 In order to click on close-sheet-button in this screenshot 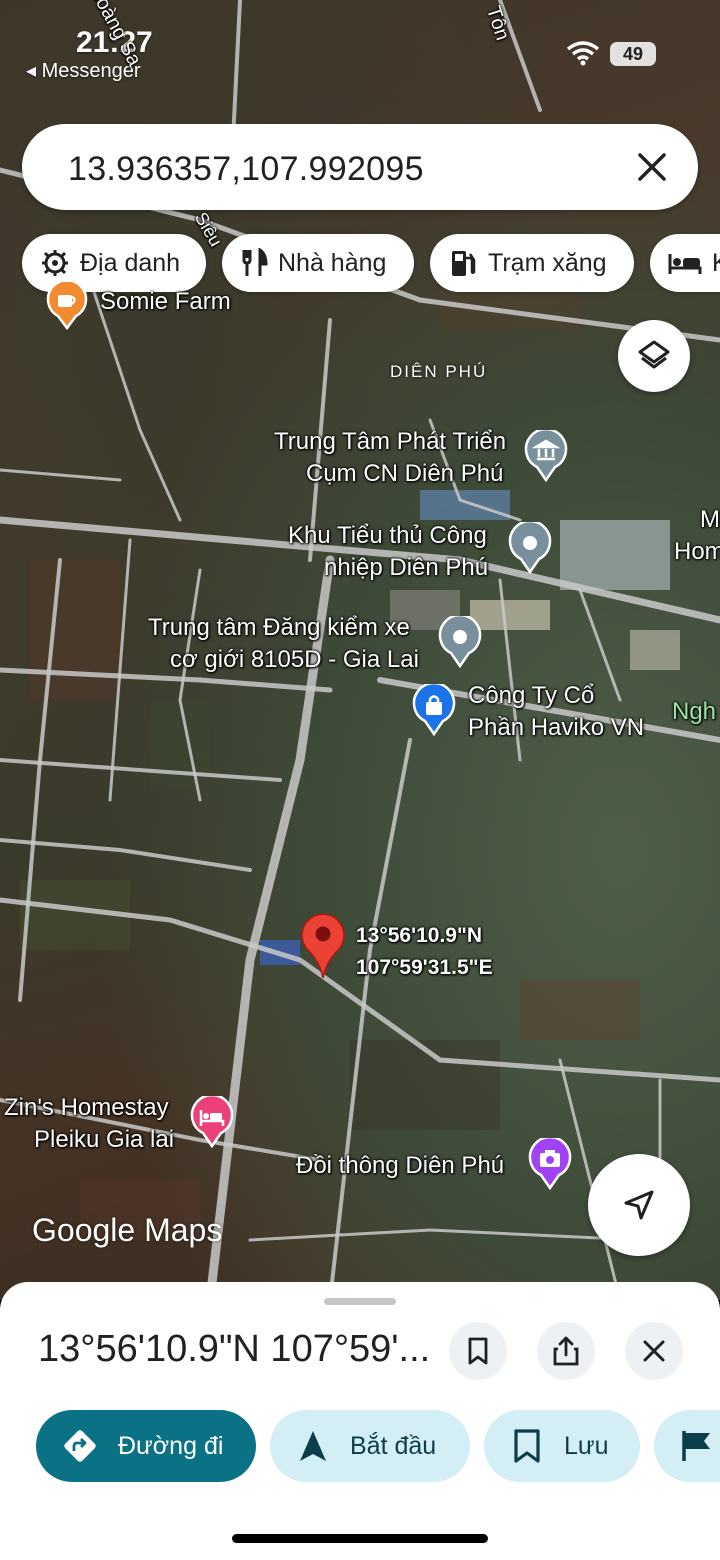, I will do `click(654, 1351)`.